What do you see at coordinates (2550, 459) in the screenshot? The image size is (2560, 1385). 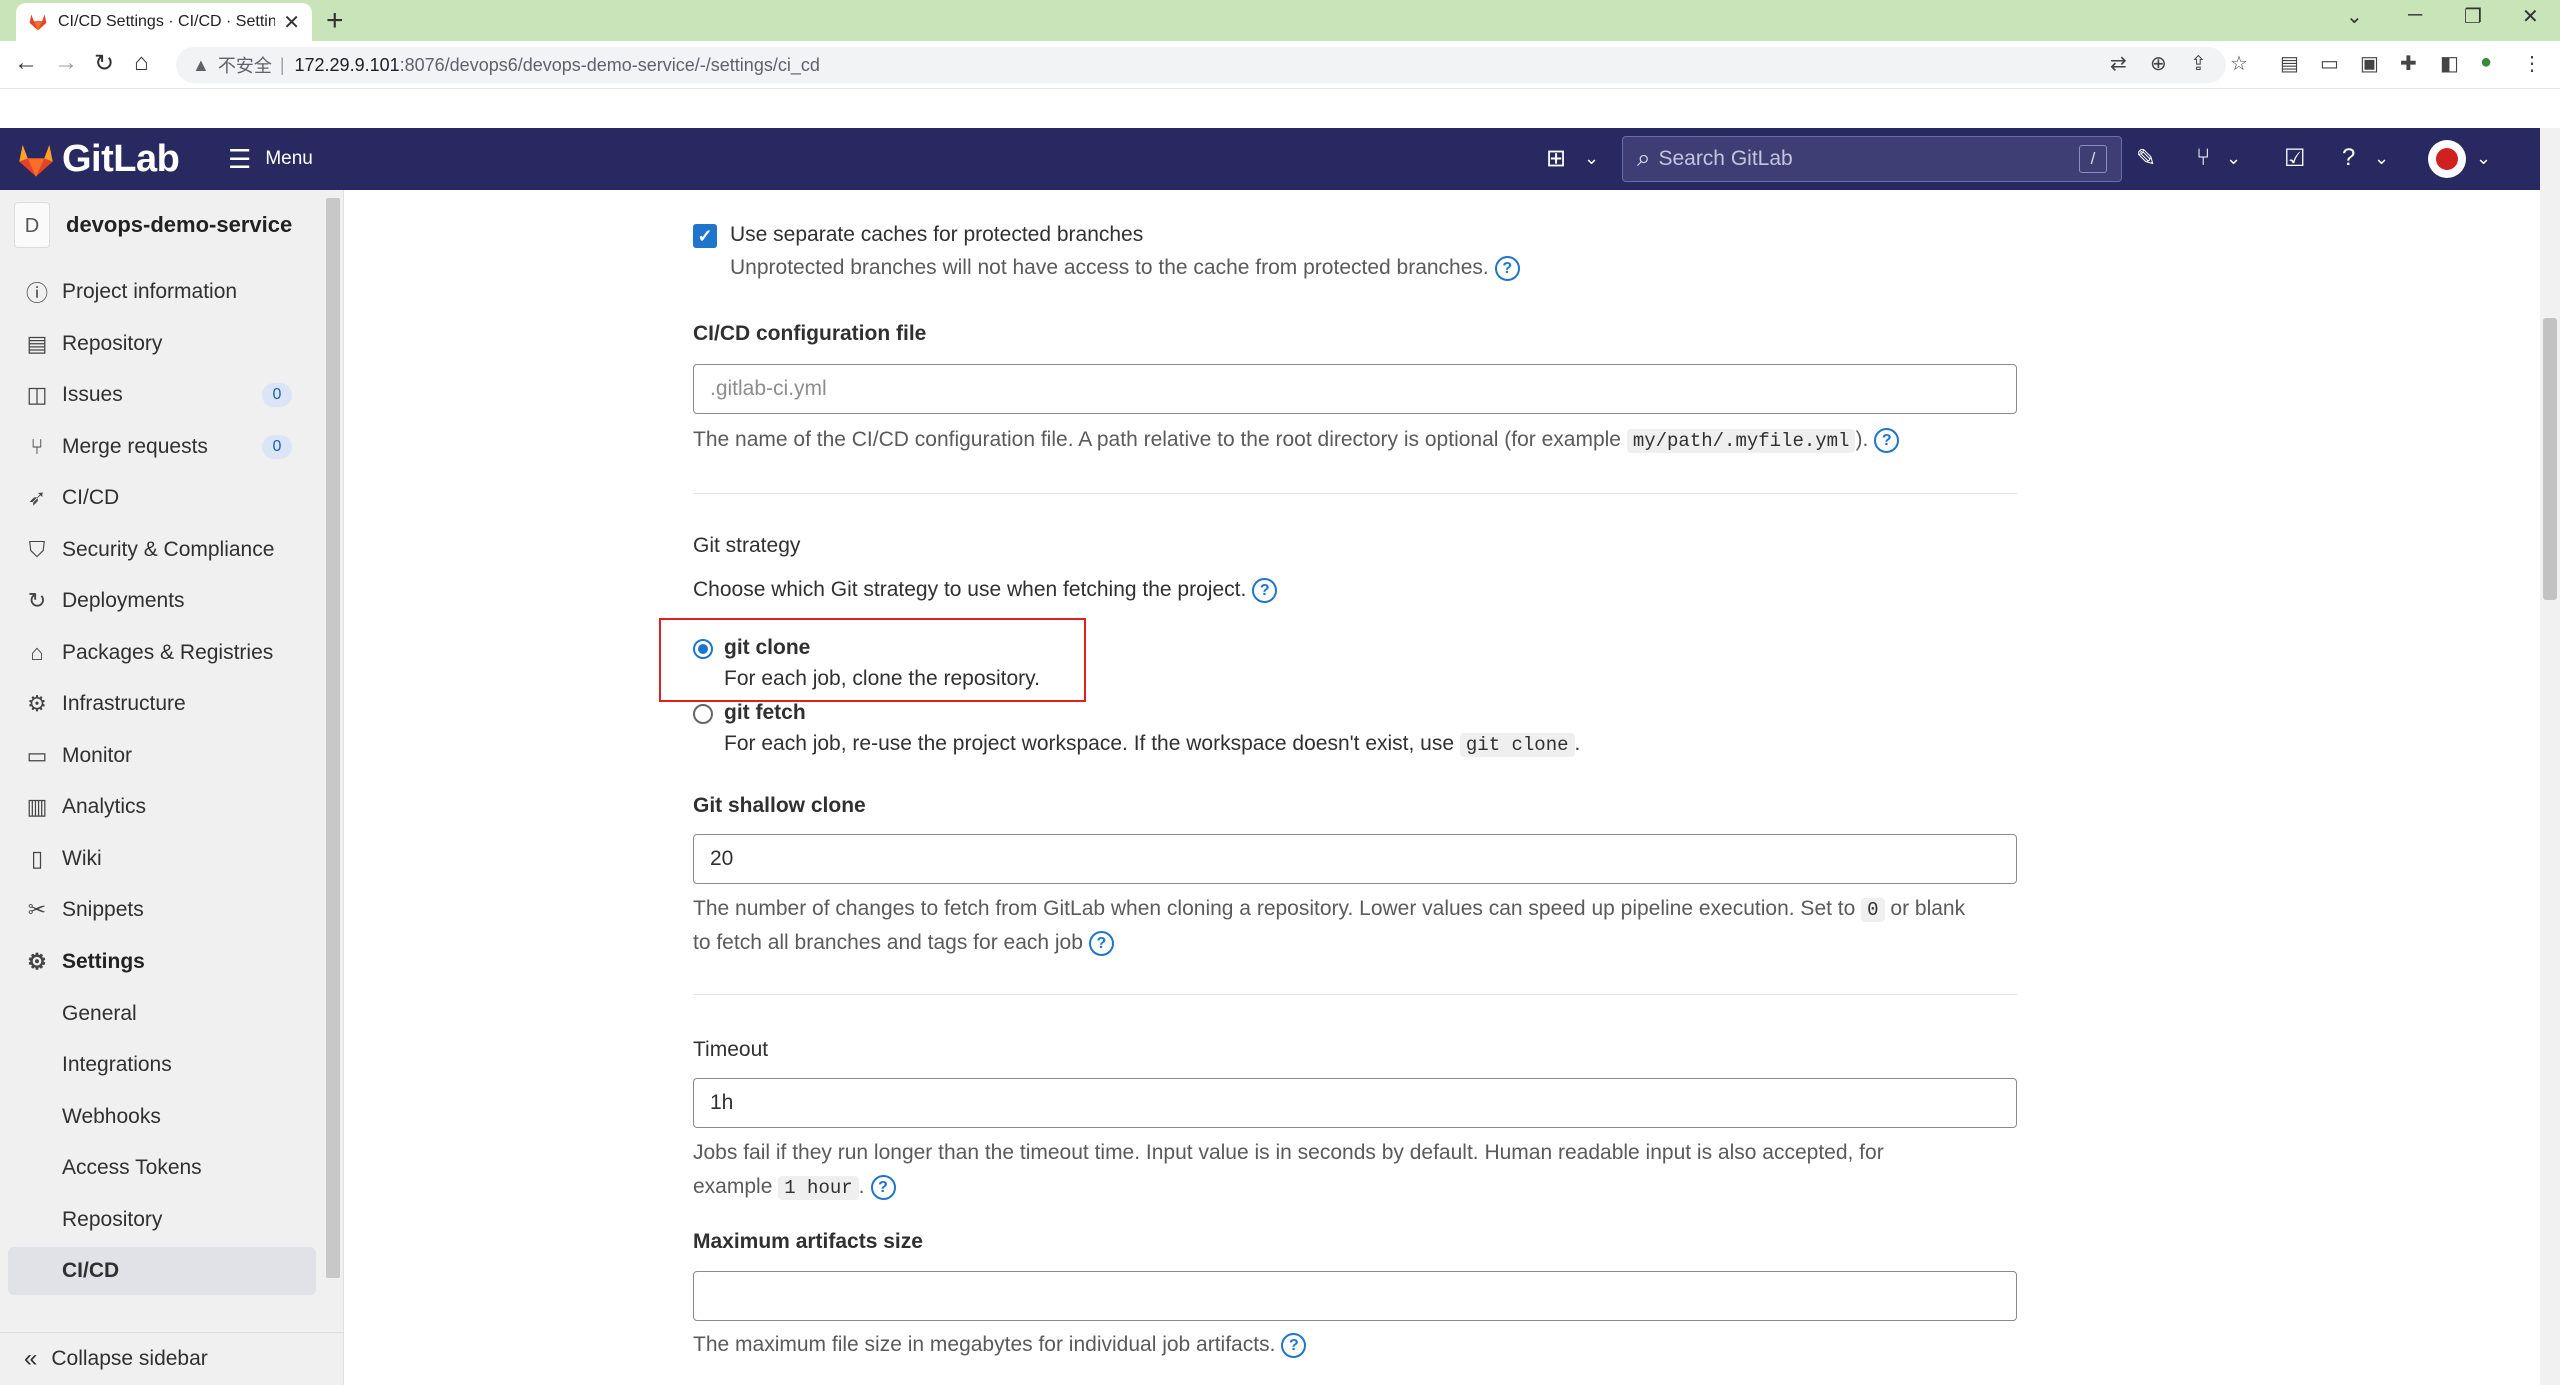 I see `page-scrollbar-thumb` at bounding box center [2550, 459].